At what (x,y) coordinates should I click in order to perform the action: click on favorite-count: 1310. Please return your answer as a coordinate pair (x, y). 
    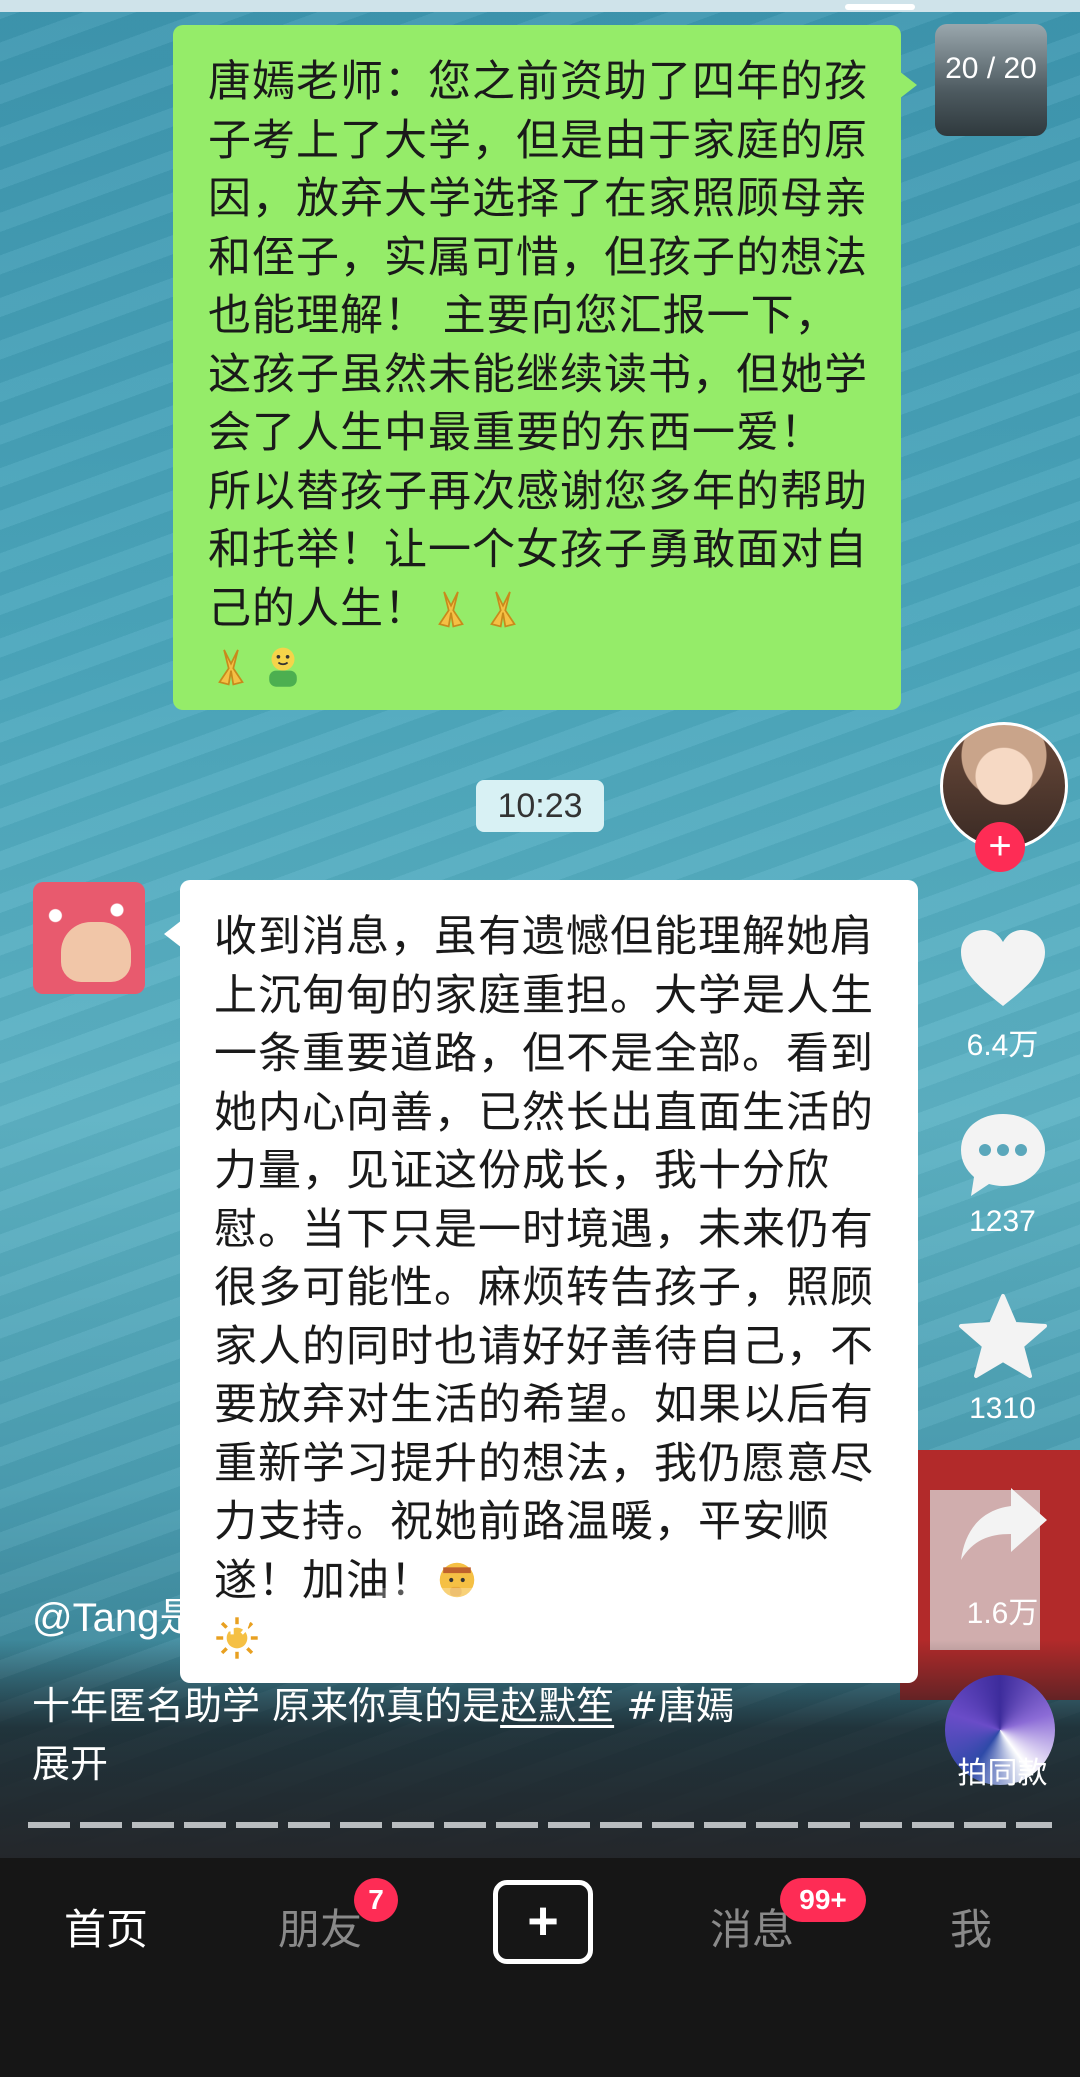
    Looking at the image, I should click on (1002, 1408).